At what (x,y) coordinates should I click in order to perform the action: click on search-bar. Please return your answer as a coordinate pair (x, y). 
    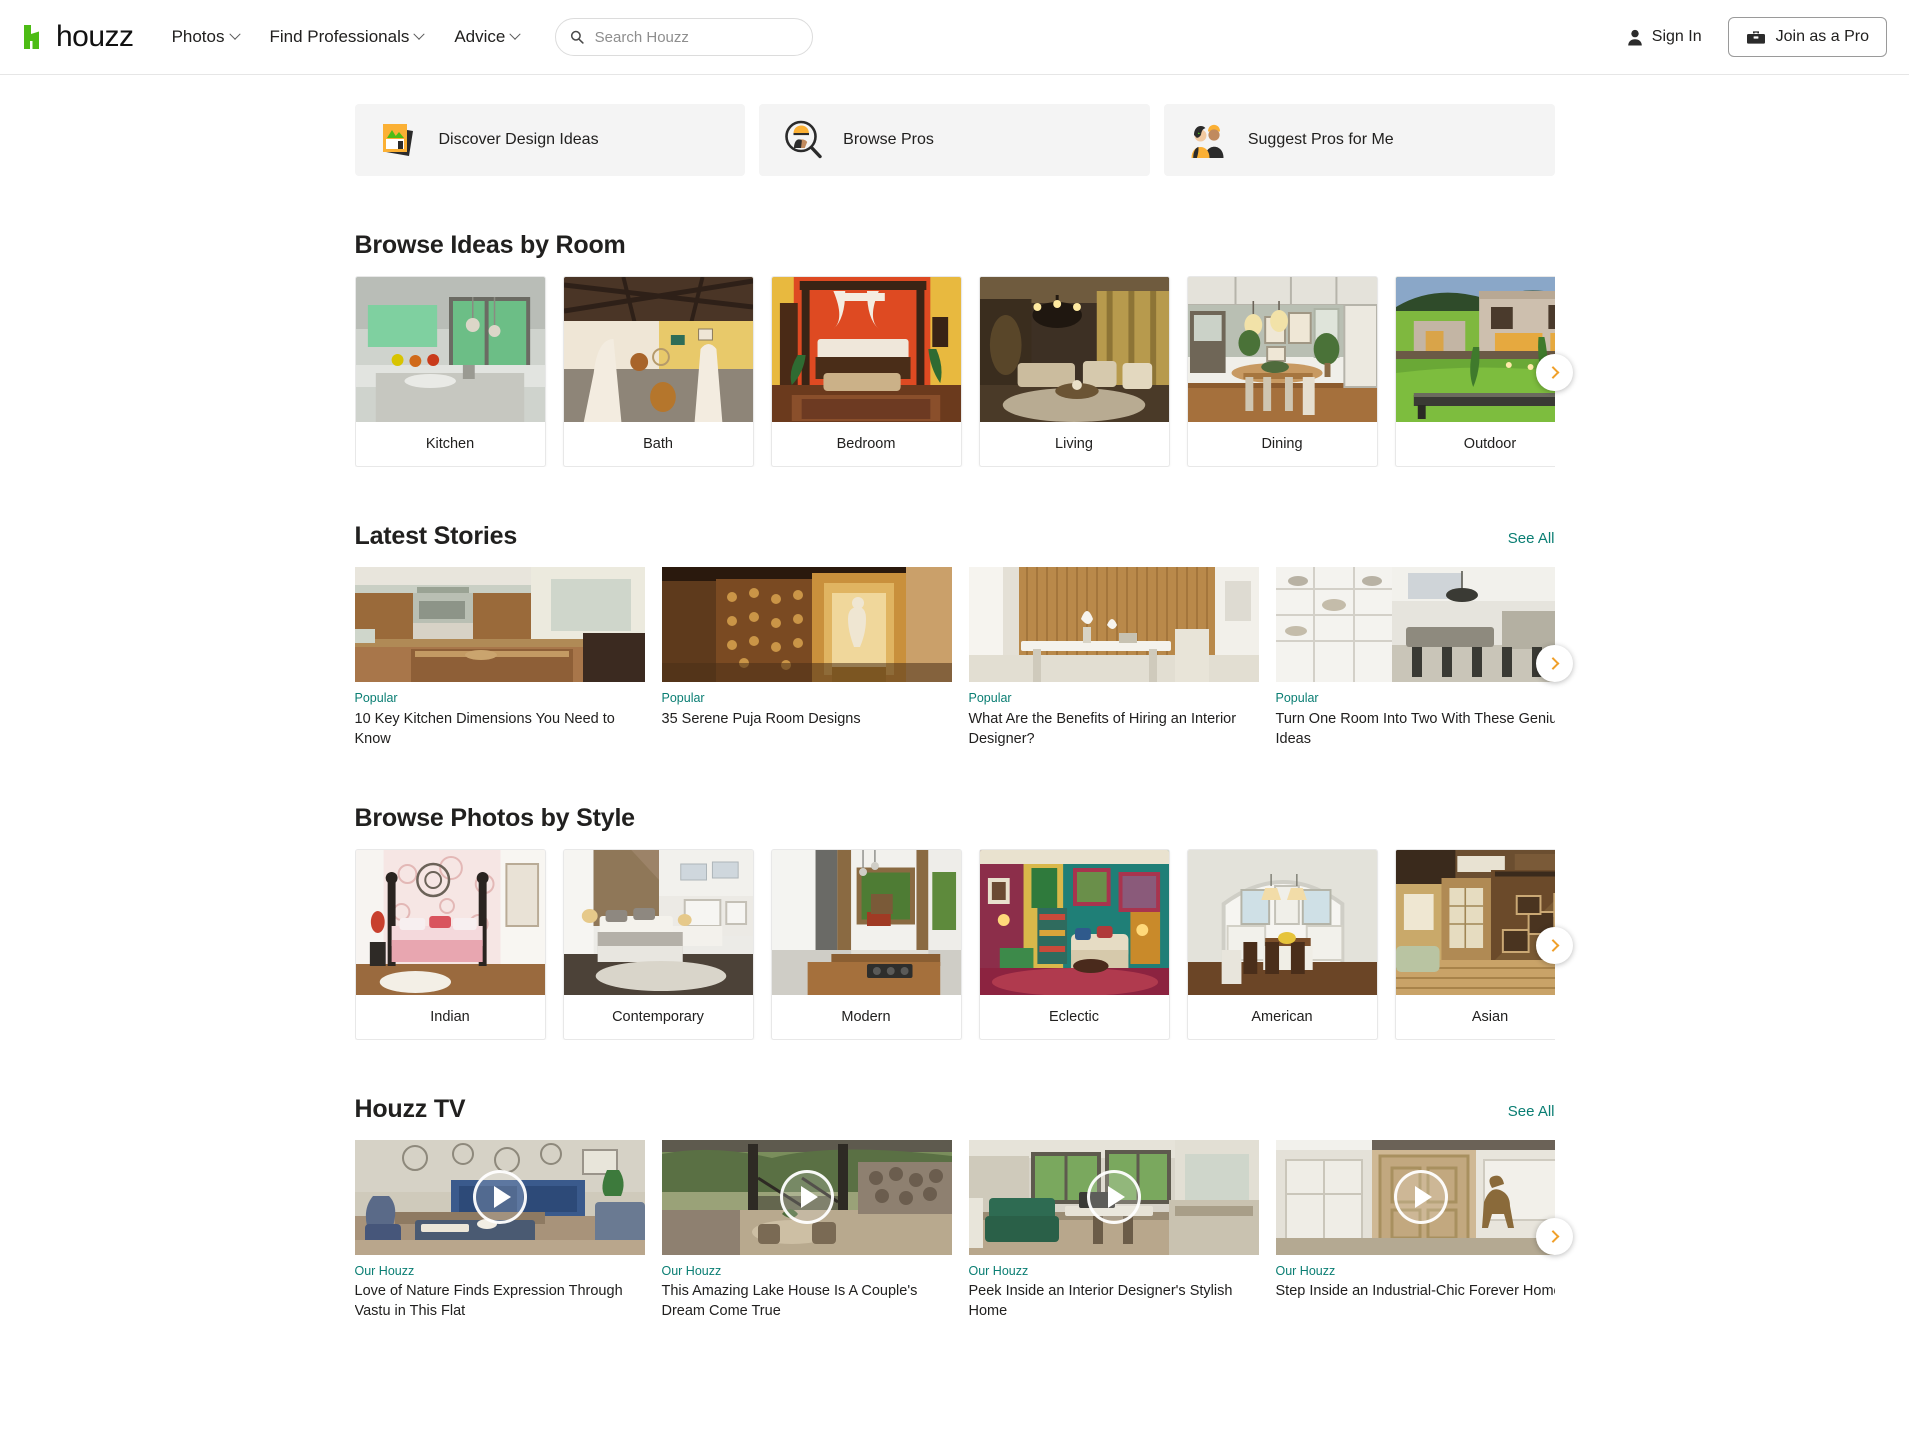
    Looking at the image, I should click on (684, 37).